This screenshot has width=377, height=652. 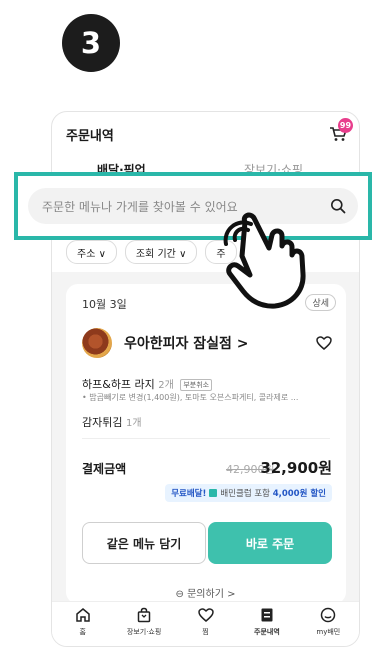 What do you see at coordinates (82, 632) in the screenshot?
I see `nav-label: 홈` at bounding box center [82, 632].